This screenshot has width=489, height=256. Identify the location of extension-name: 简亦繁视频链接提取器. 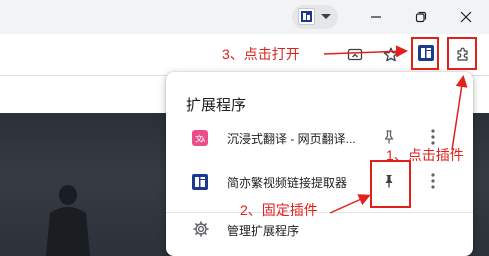
(287, 183).